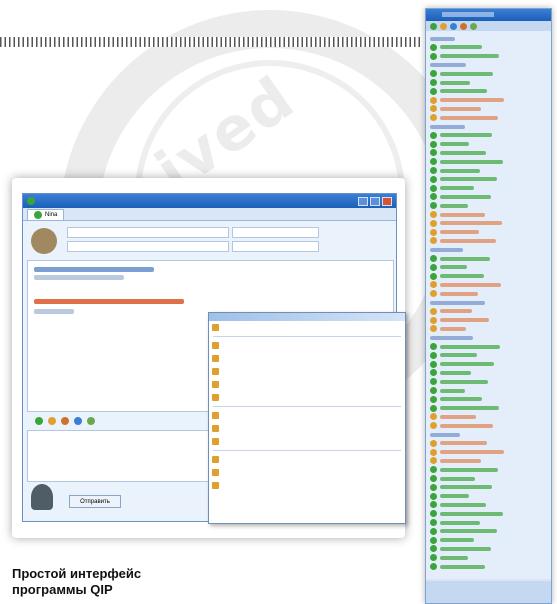 This screenshot has width=557, height=604. Describe the element at coordinates (488, 15) in the screenshot. I see `contact-list-titlebar` at that location.